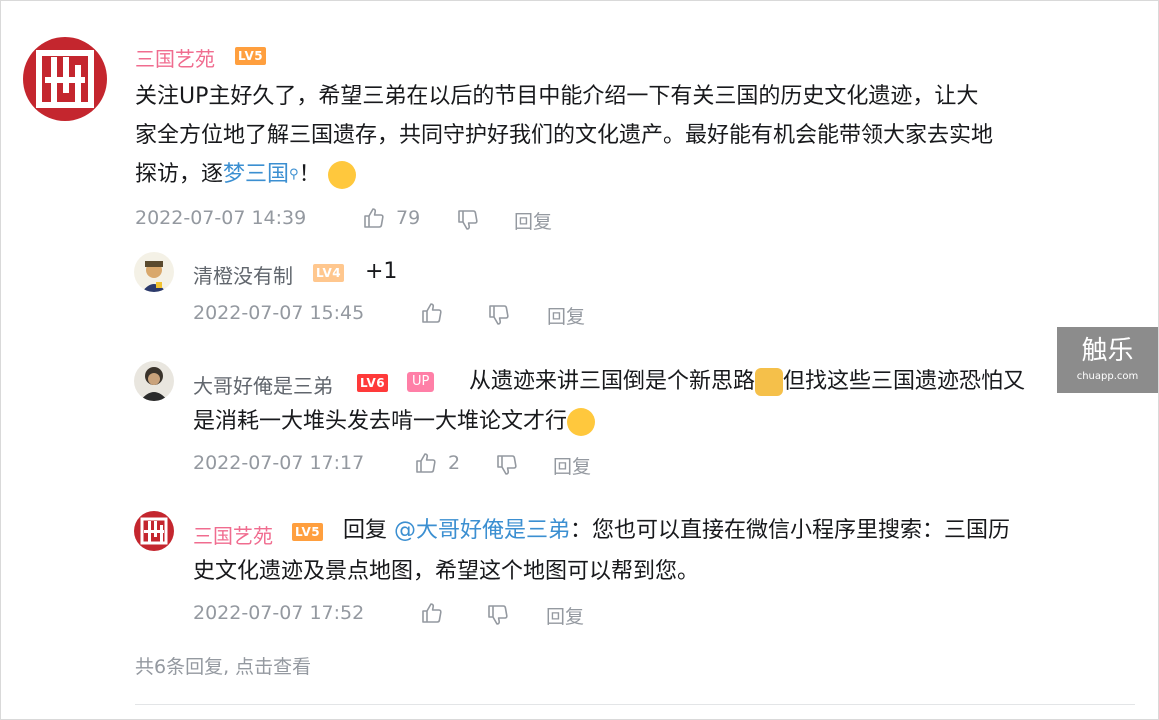  Describe the element at coordinates (221, 218) in the screenshot. I see `comment-time: 2022-07-07 14:39` at that location.